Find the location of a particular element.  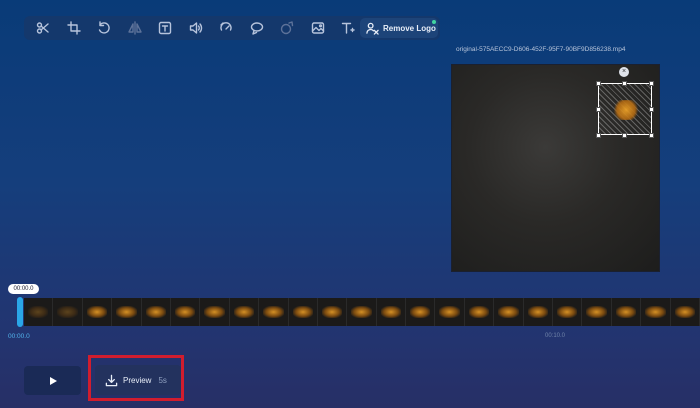

playhead-time-badge: 00:00.0 is located at coordinates (23, 289).